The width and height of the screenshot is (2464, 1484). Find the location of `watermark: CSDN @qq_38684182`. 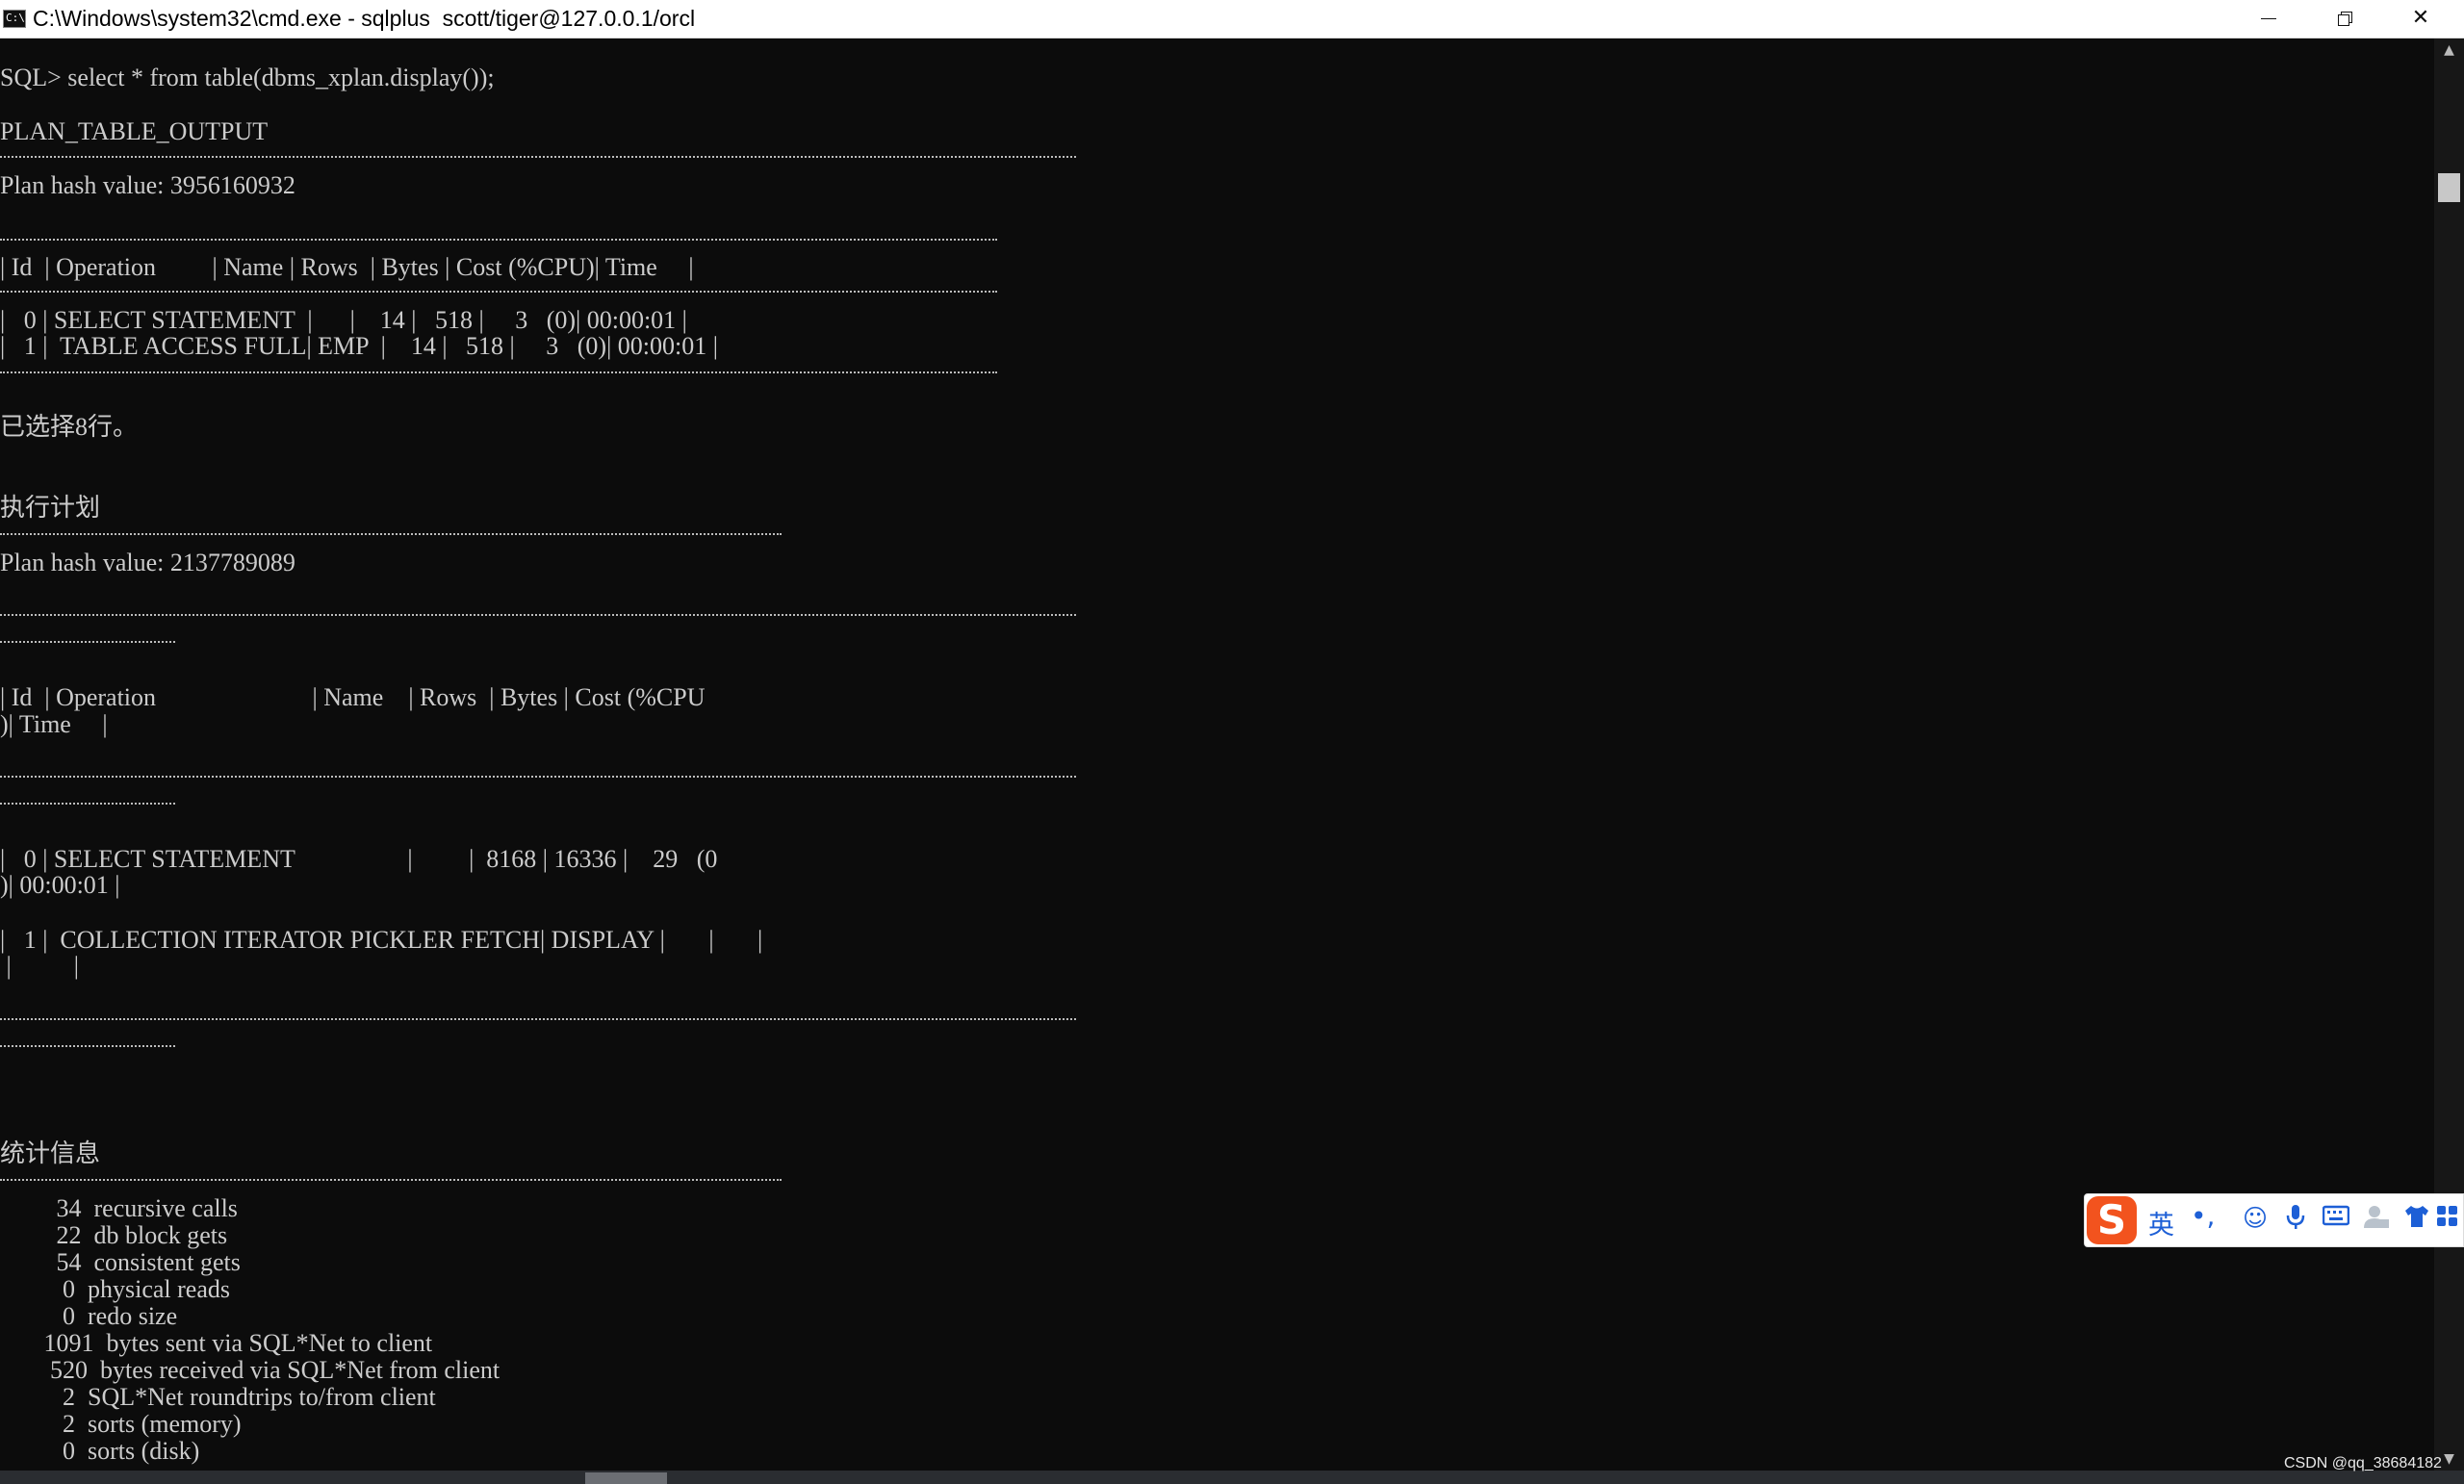

watermark: CSDN @qq_38684182 is located at coordinates (2363, 1463).